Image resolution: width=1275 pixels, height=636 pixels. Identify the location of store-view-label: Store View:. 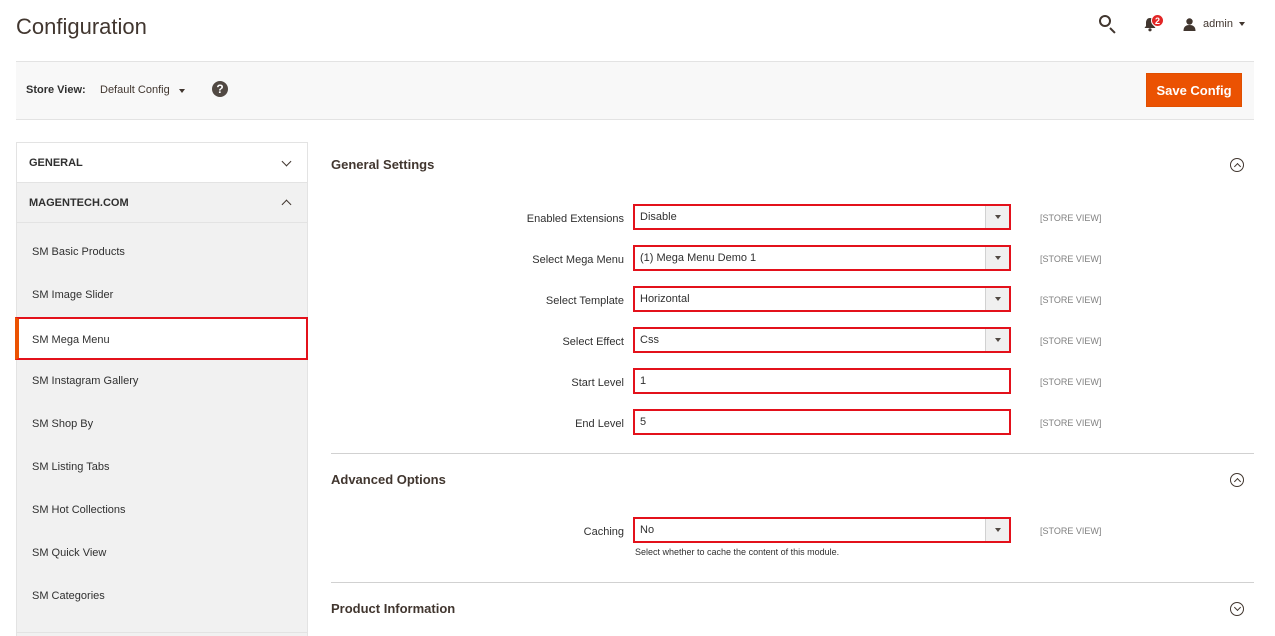
(56, 90).